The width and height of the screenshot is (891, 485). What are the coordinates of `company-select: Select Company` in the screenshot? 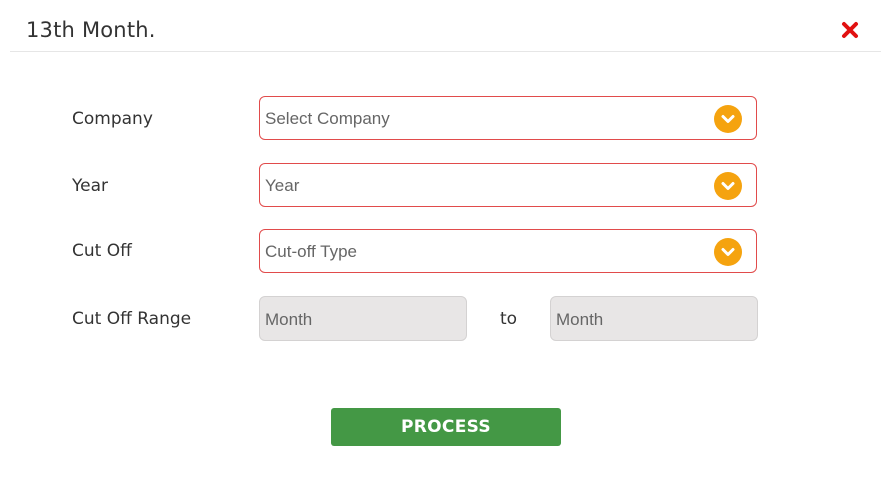 It's located at (508, 118).